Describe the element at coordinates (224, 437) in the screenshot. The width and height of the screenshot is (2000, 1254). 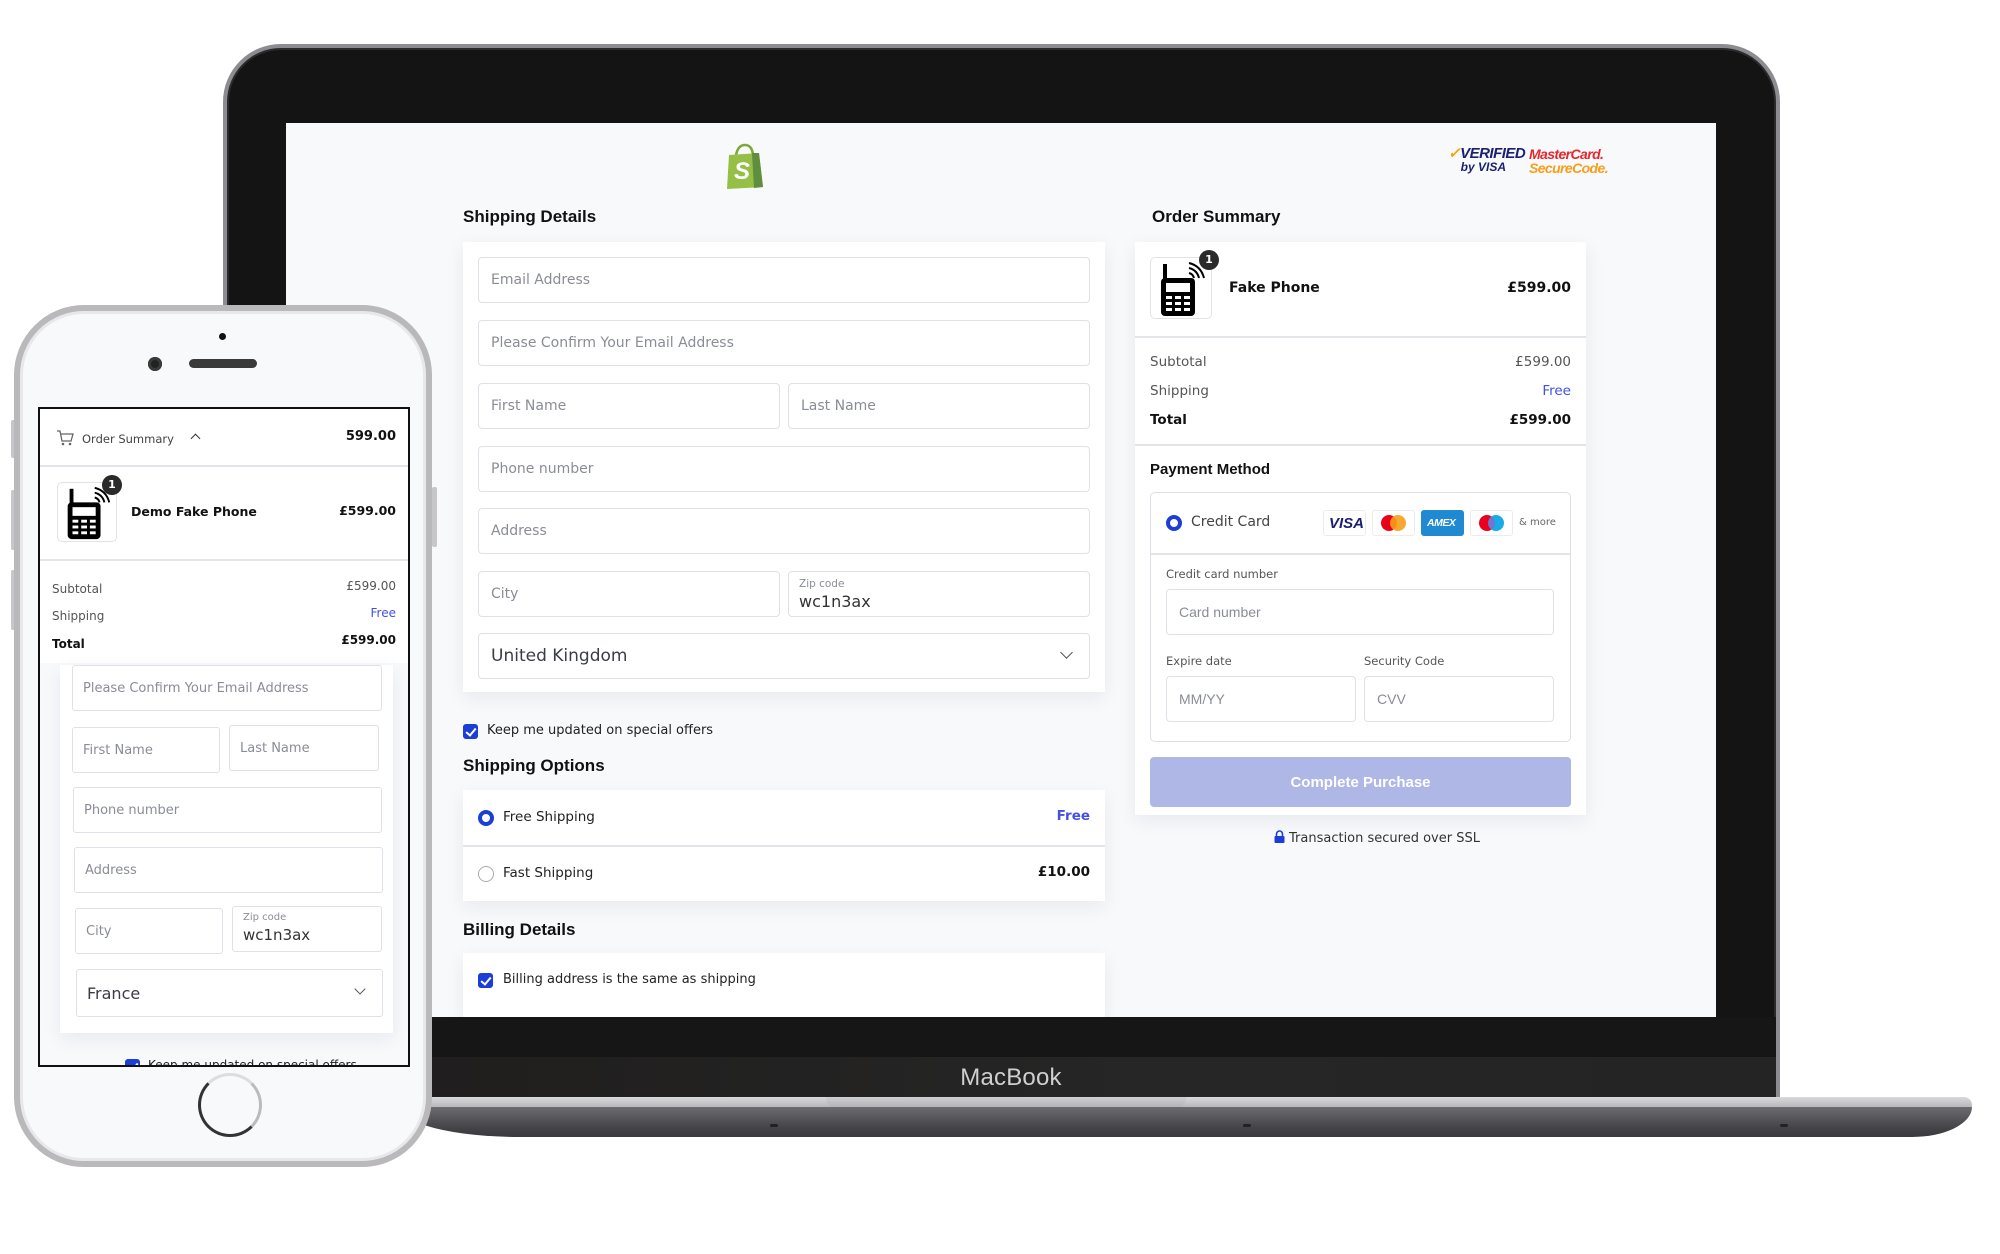
I see `mobile-order-summary-toggle: Order Summary 599.00` at that location.